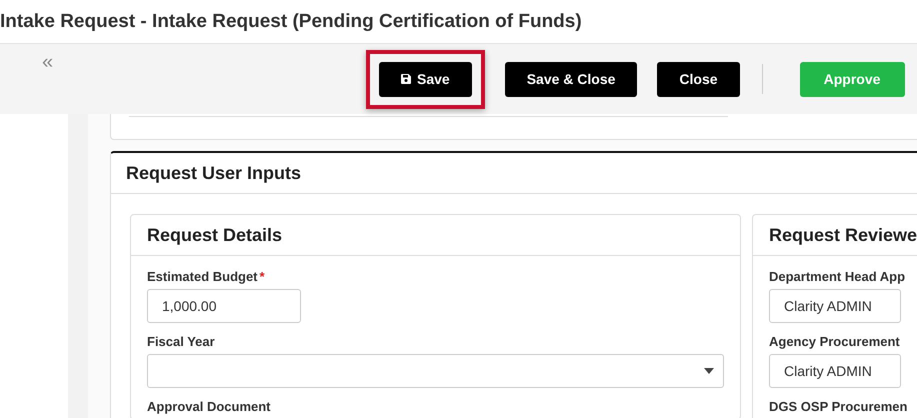 The height and width of the screenshot is (418, 917). I want to click on window-title: Intake Request - Intake Request (Pending Certification of Funds), so click(291, 21).